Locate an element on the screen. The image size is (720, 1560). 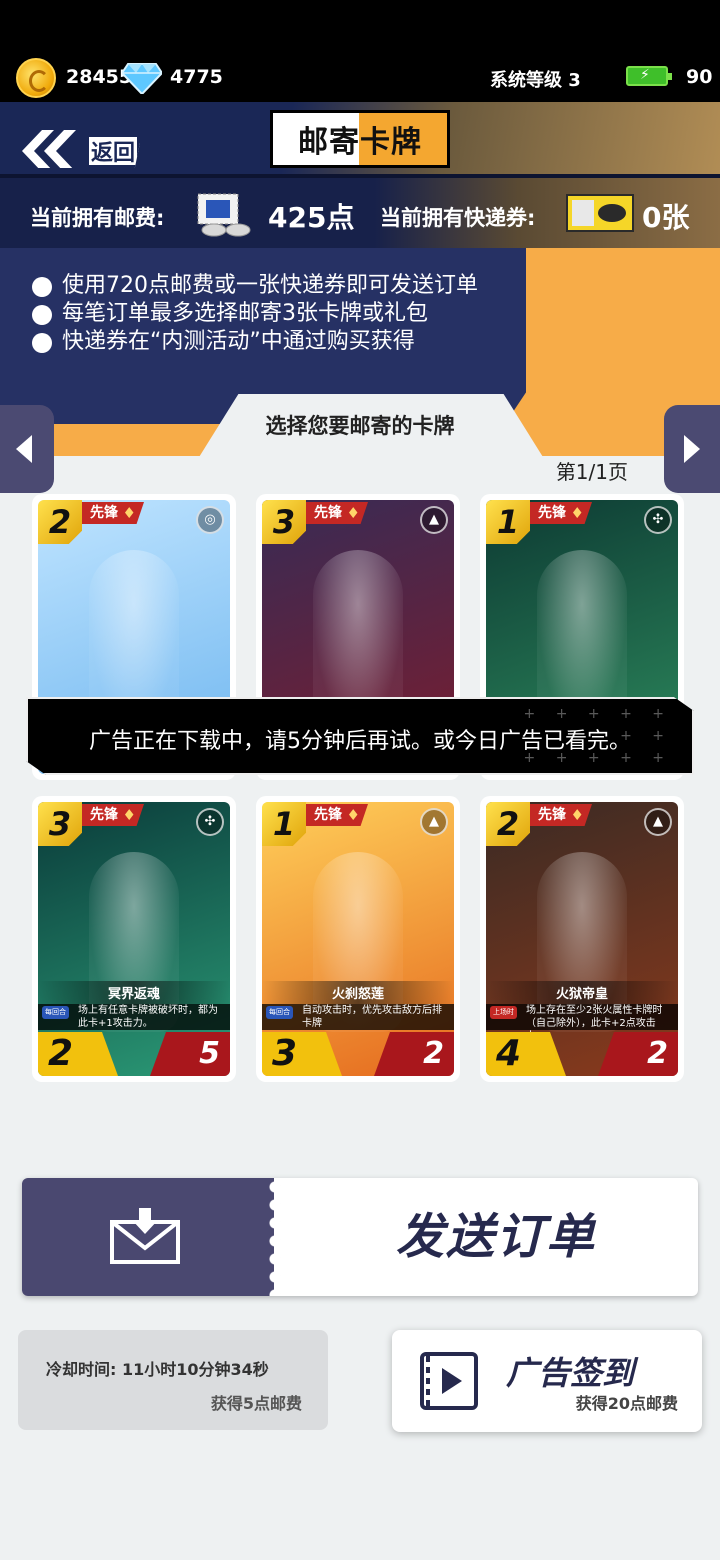
cooldown-panel: 冷却时间: 11小时10分钟34秒 获得5点邮费 is located at coordinates (173, 1380).